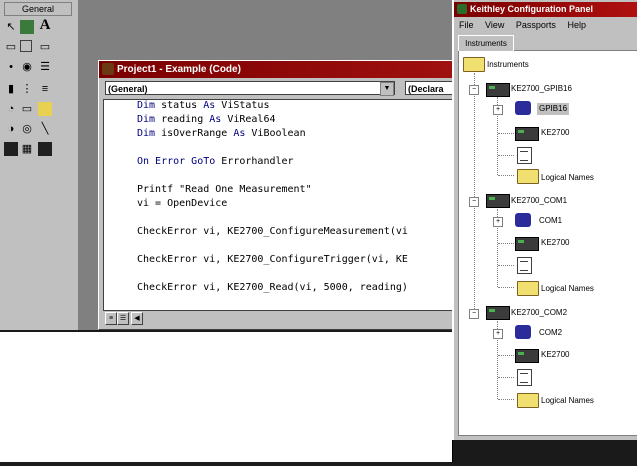 This screenshot has width=637, height=466. Describe the element at coordinates (545, 9) in the screenshot. I see `keithley-title-bar: Keithley Configuration Panel` at that location.